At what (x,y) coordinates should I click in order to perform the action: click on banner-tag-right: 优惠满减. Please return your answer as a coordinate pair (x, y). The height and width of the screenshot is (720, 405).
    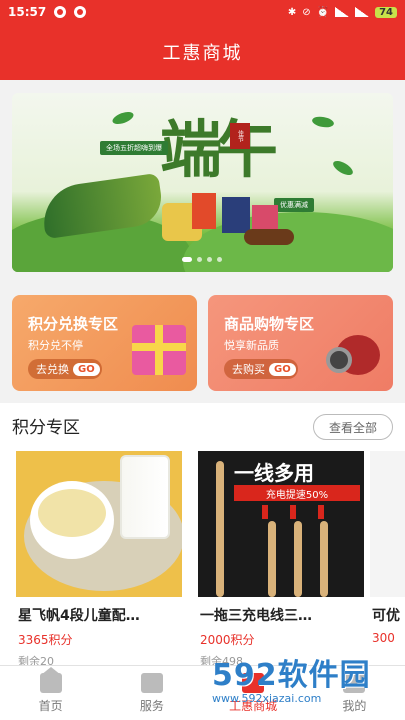
    Looking at the image, I should click on (294, 205).